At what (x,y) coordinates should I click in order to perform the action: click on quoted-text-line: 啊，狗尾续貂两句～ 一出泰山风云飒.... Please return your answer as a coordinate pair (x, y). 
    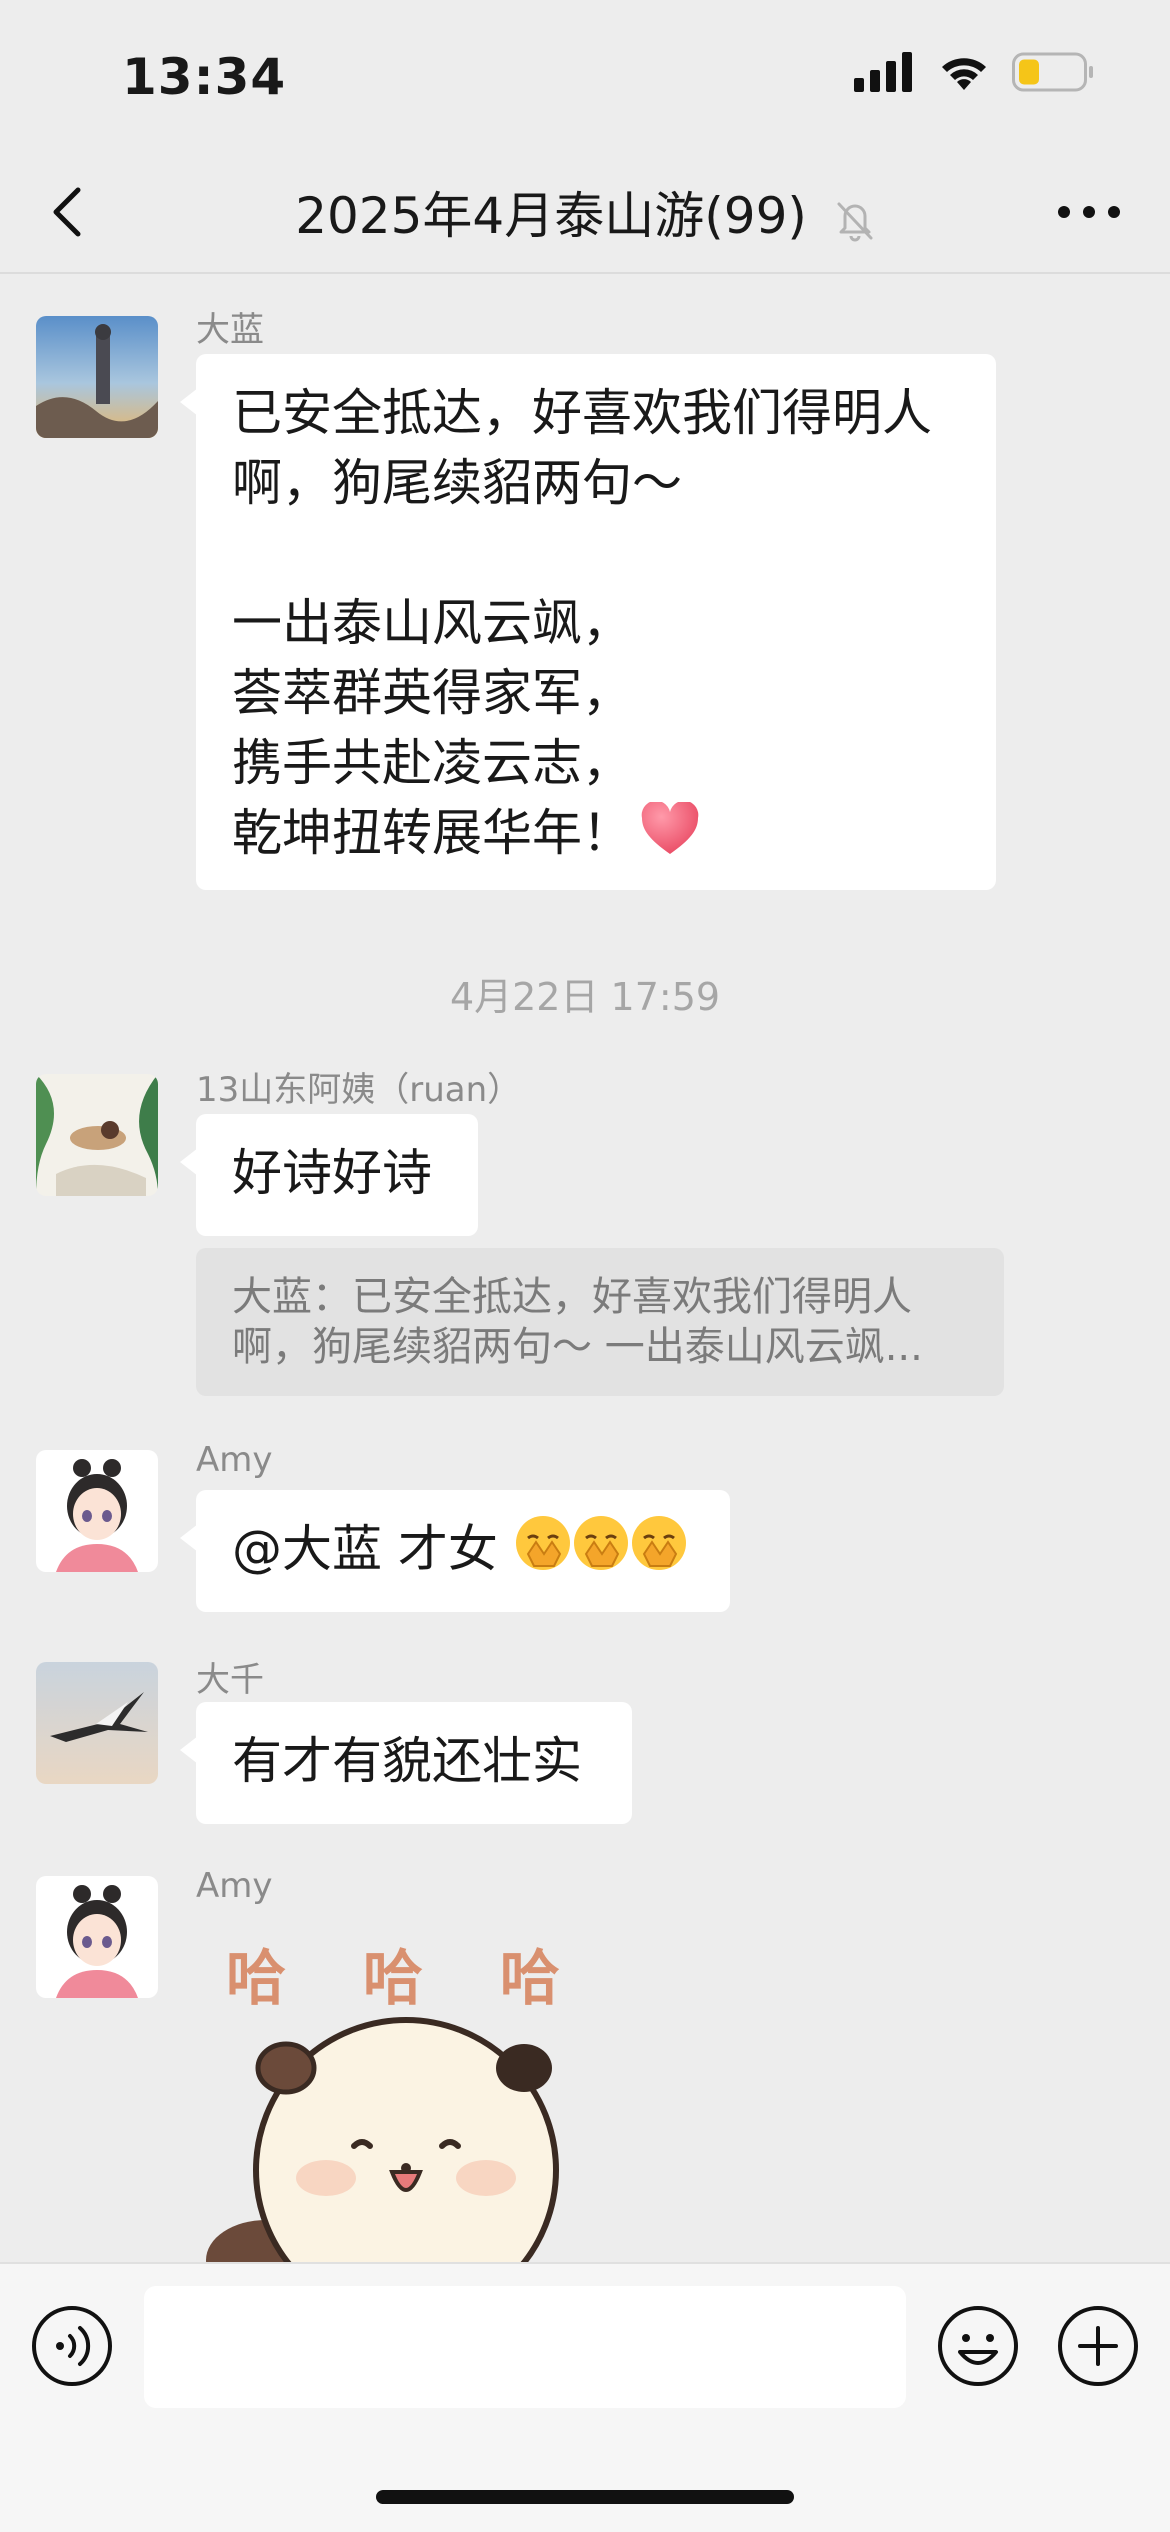
    Looking at the image, I should click on (577, 1347).